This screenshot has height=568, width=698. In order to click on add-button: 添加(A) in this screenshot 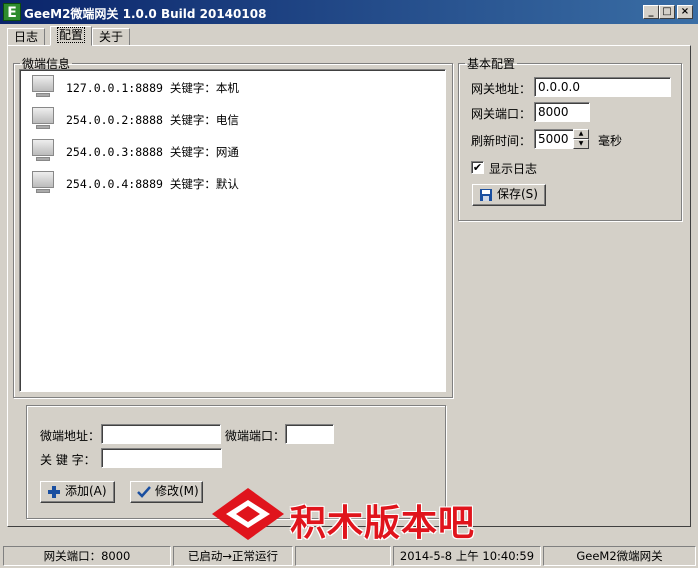, I will do `click(77, 492)`.